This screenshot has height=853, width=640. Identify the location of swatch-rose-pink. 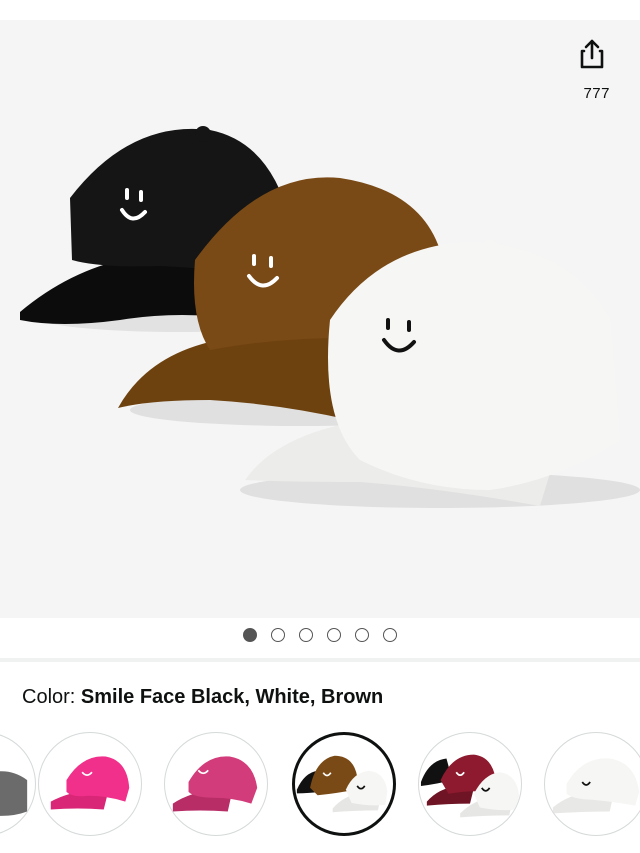
(216, 784).